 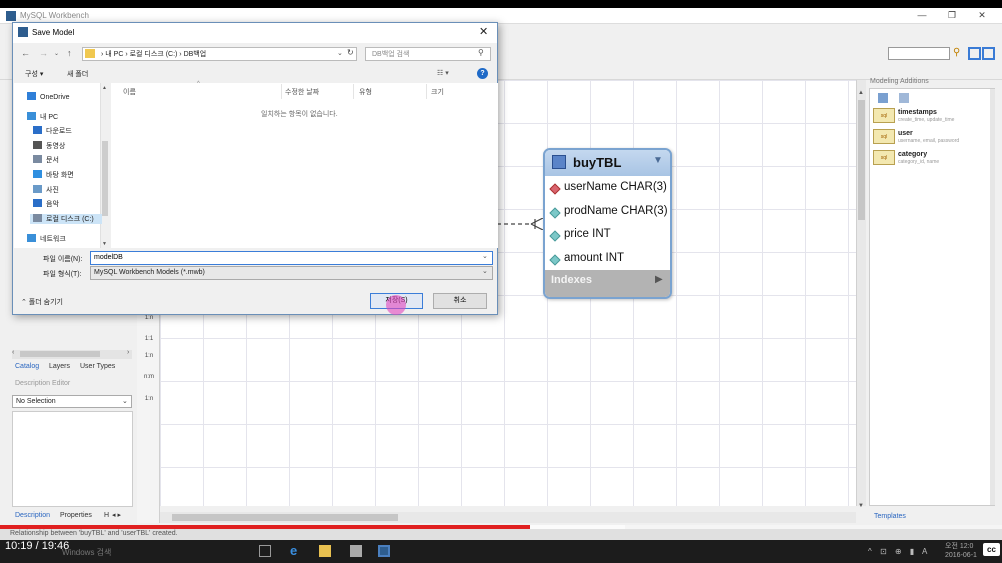 What do you see at coordinates (483, 31) in the screenshot?
I see `dialog-close-icon: ✕` at bounding box center [483, 31].